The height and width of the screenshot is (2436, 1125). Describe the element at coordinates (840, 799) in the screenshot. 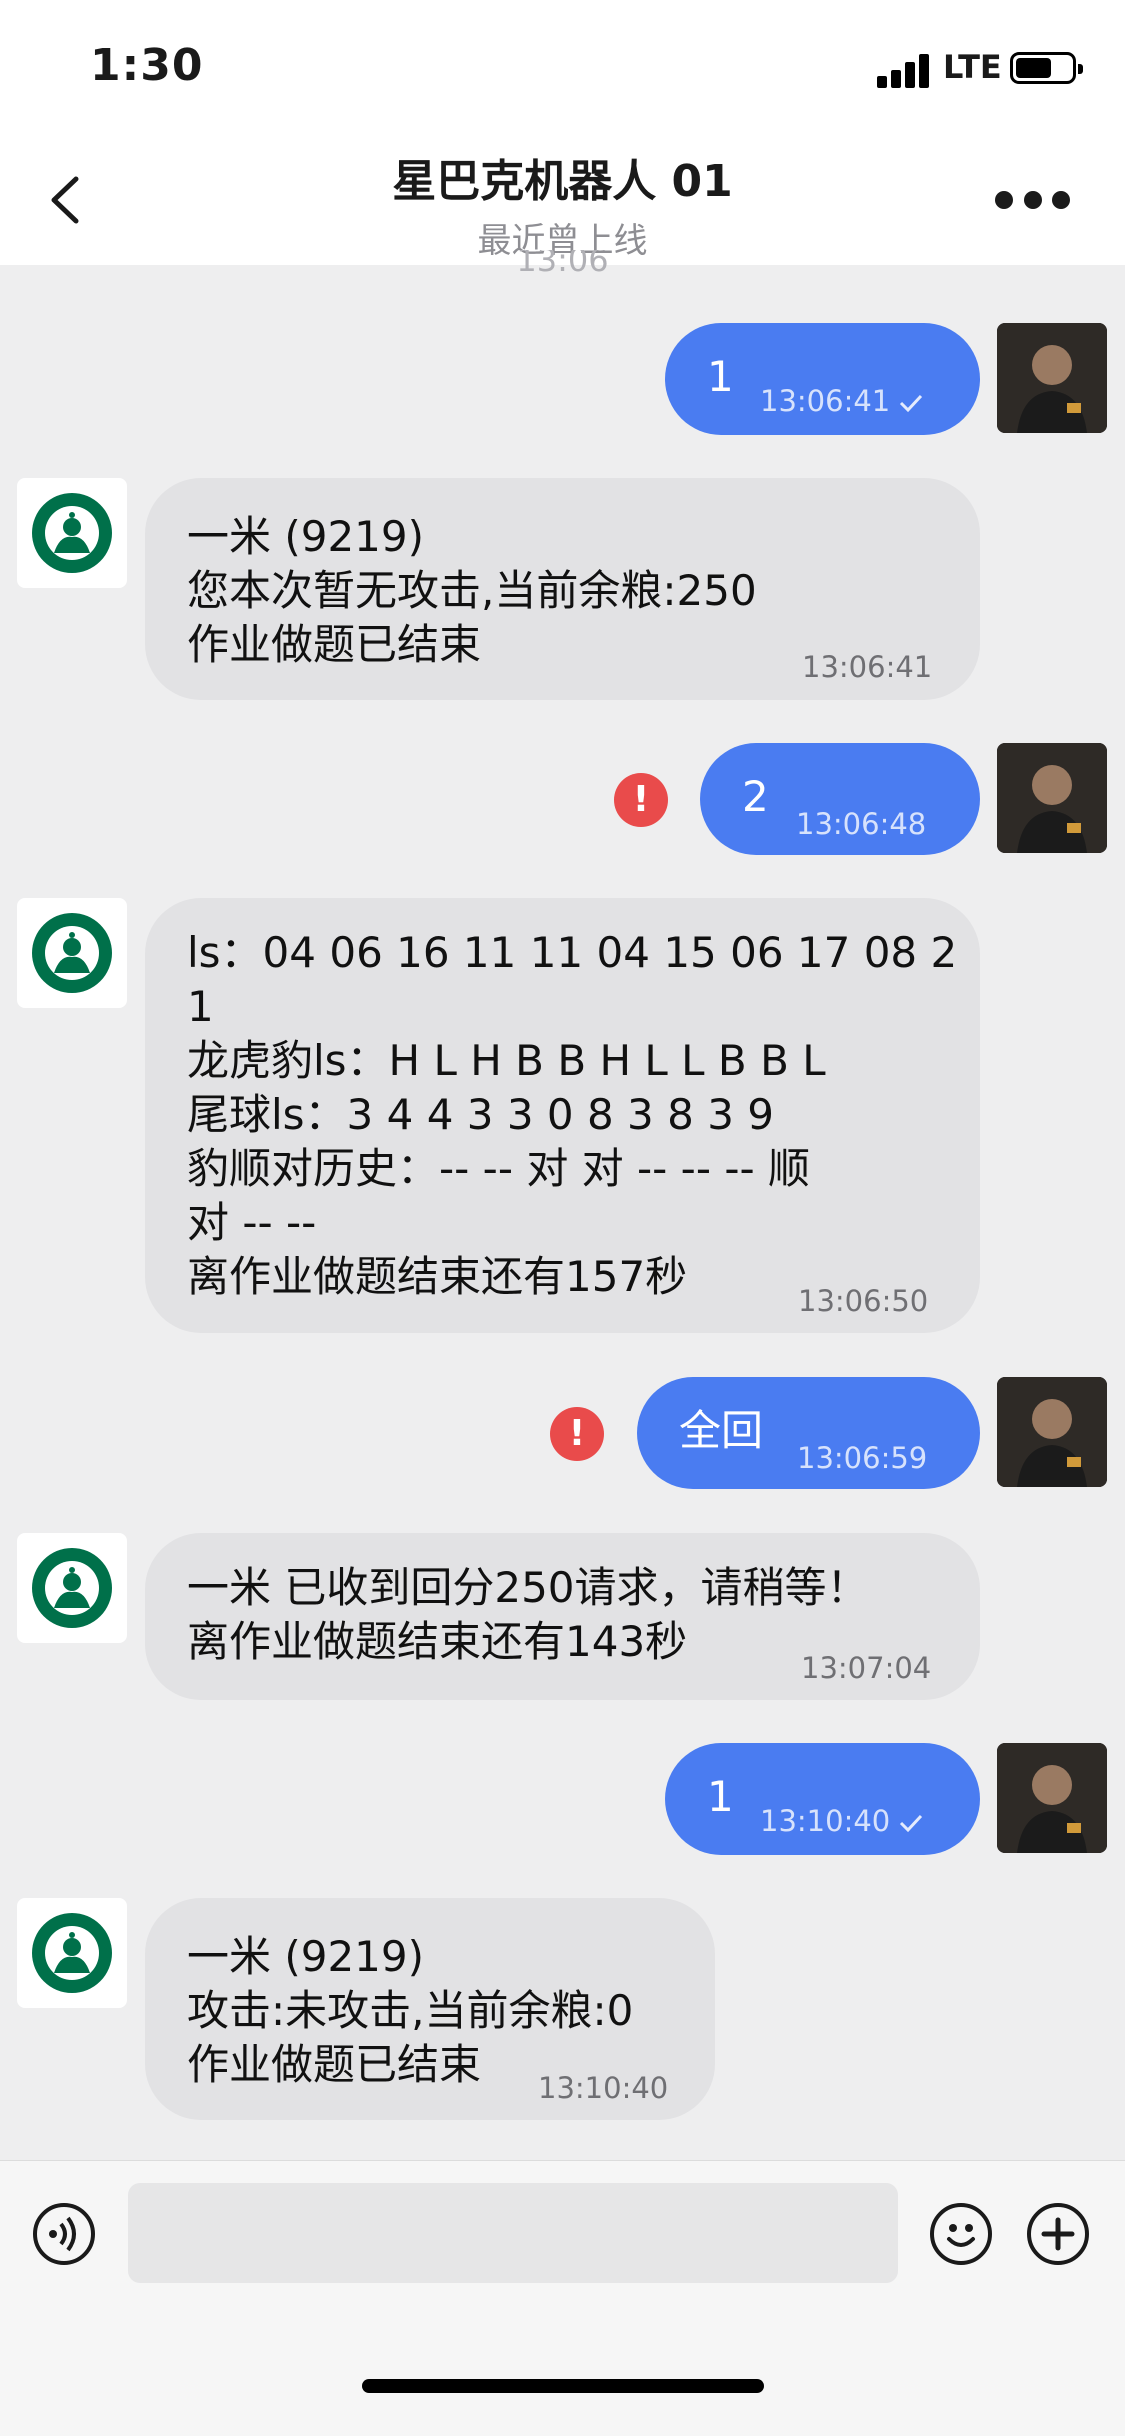

I see `message-bubble-outgoing: 2 13:06:48` at that location.